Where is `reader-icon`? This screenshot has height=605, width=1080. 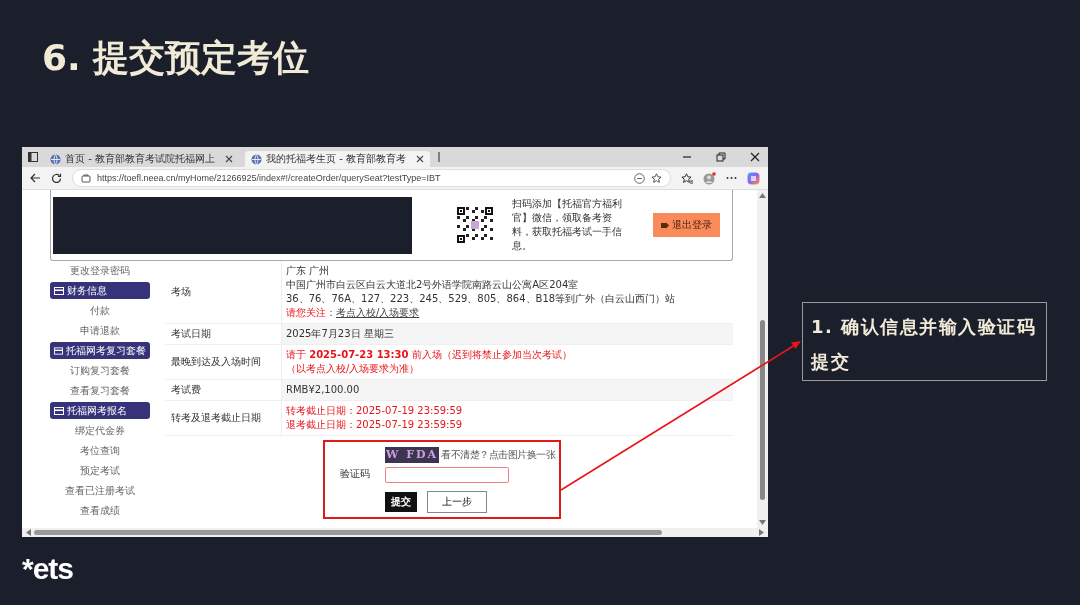
reader-icon is located at coordinates (639, 178).